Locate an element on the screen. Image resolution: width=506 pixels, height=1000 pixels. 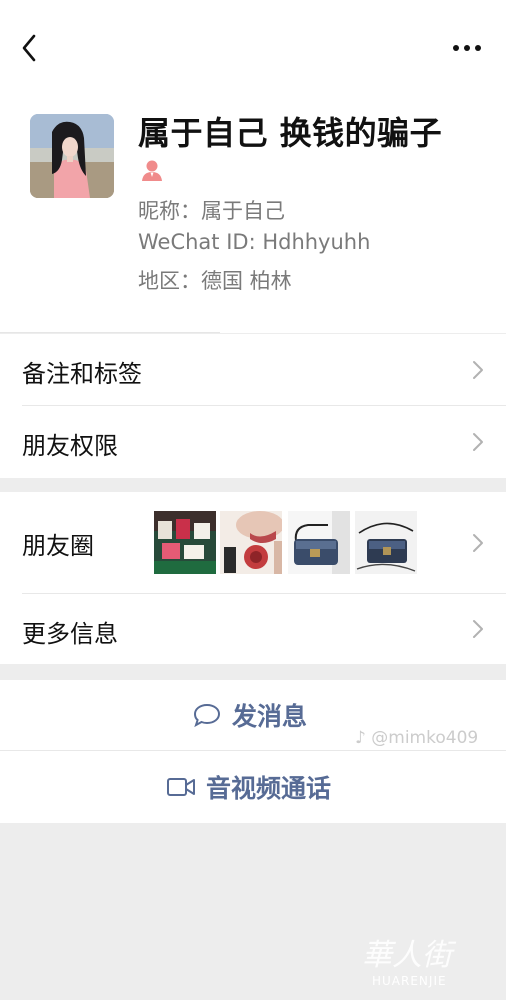
video-camera-icon is located at coordinates (181, 787).